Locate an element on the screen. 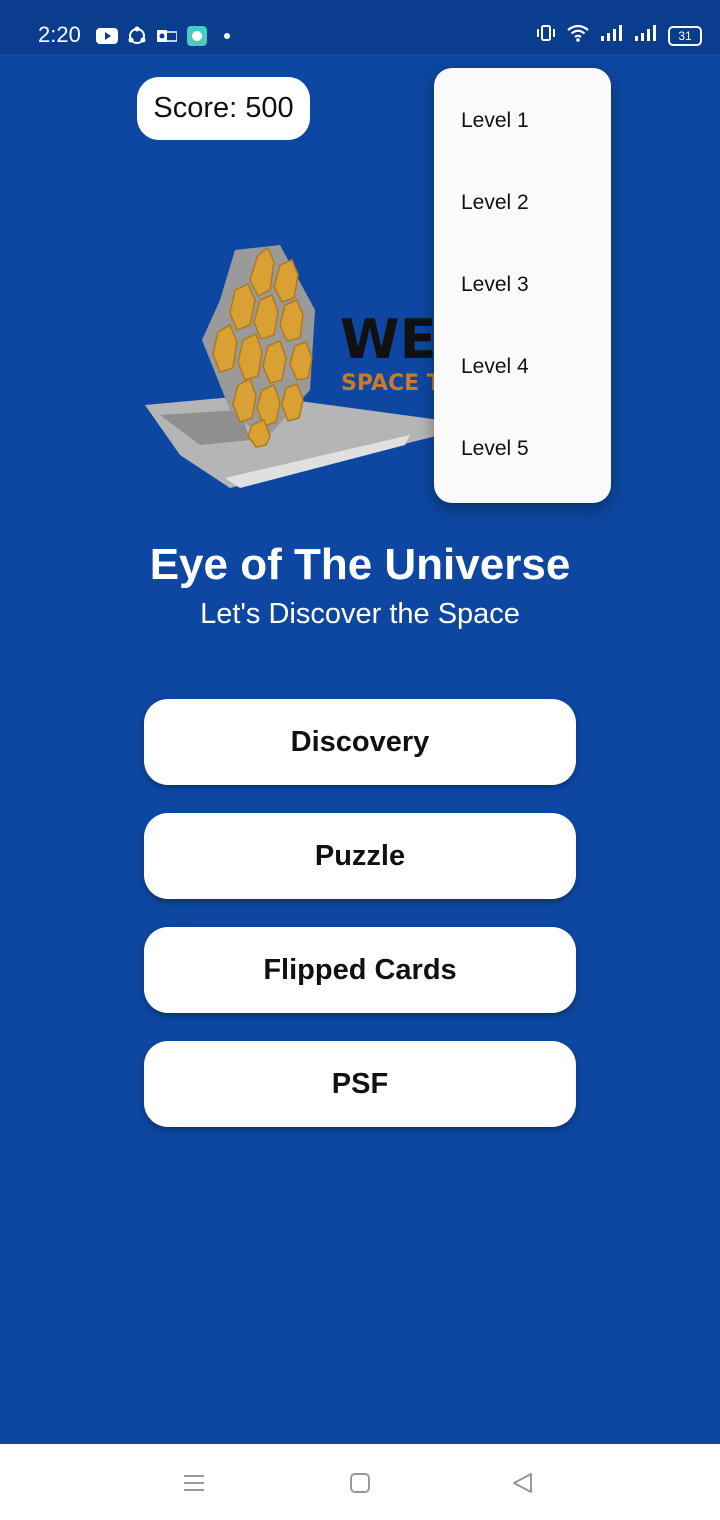  wifi-icon is located at coordinates (578, 35).